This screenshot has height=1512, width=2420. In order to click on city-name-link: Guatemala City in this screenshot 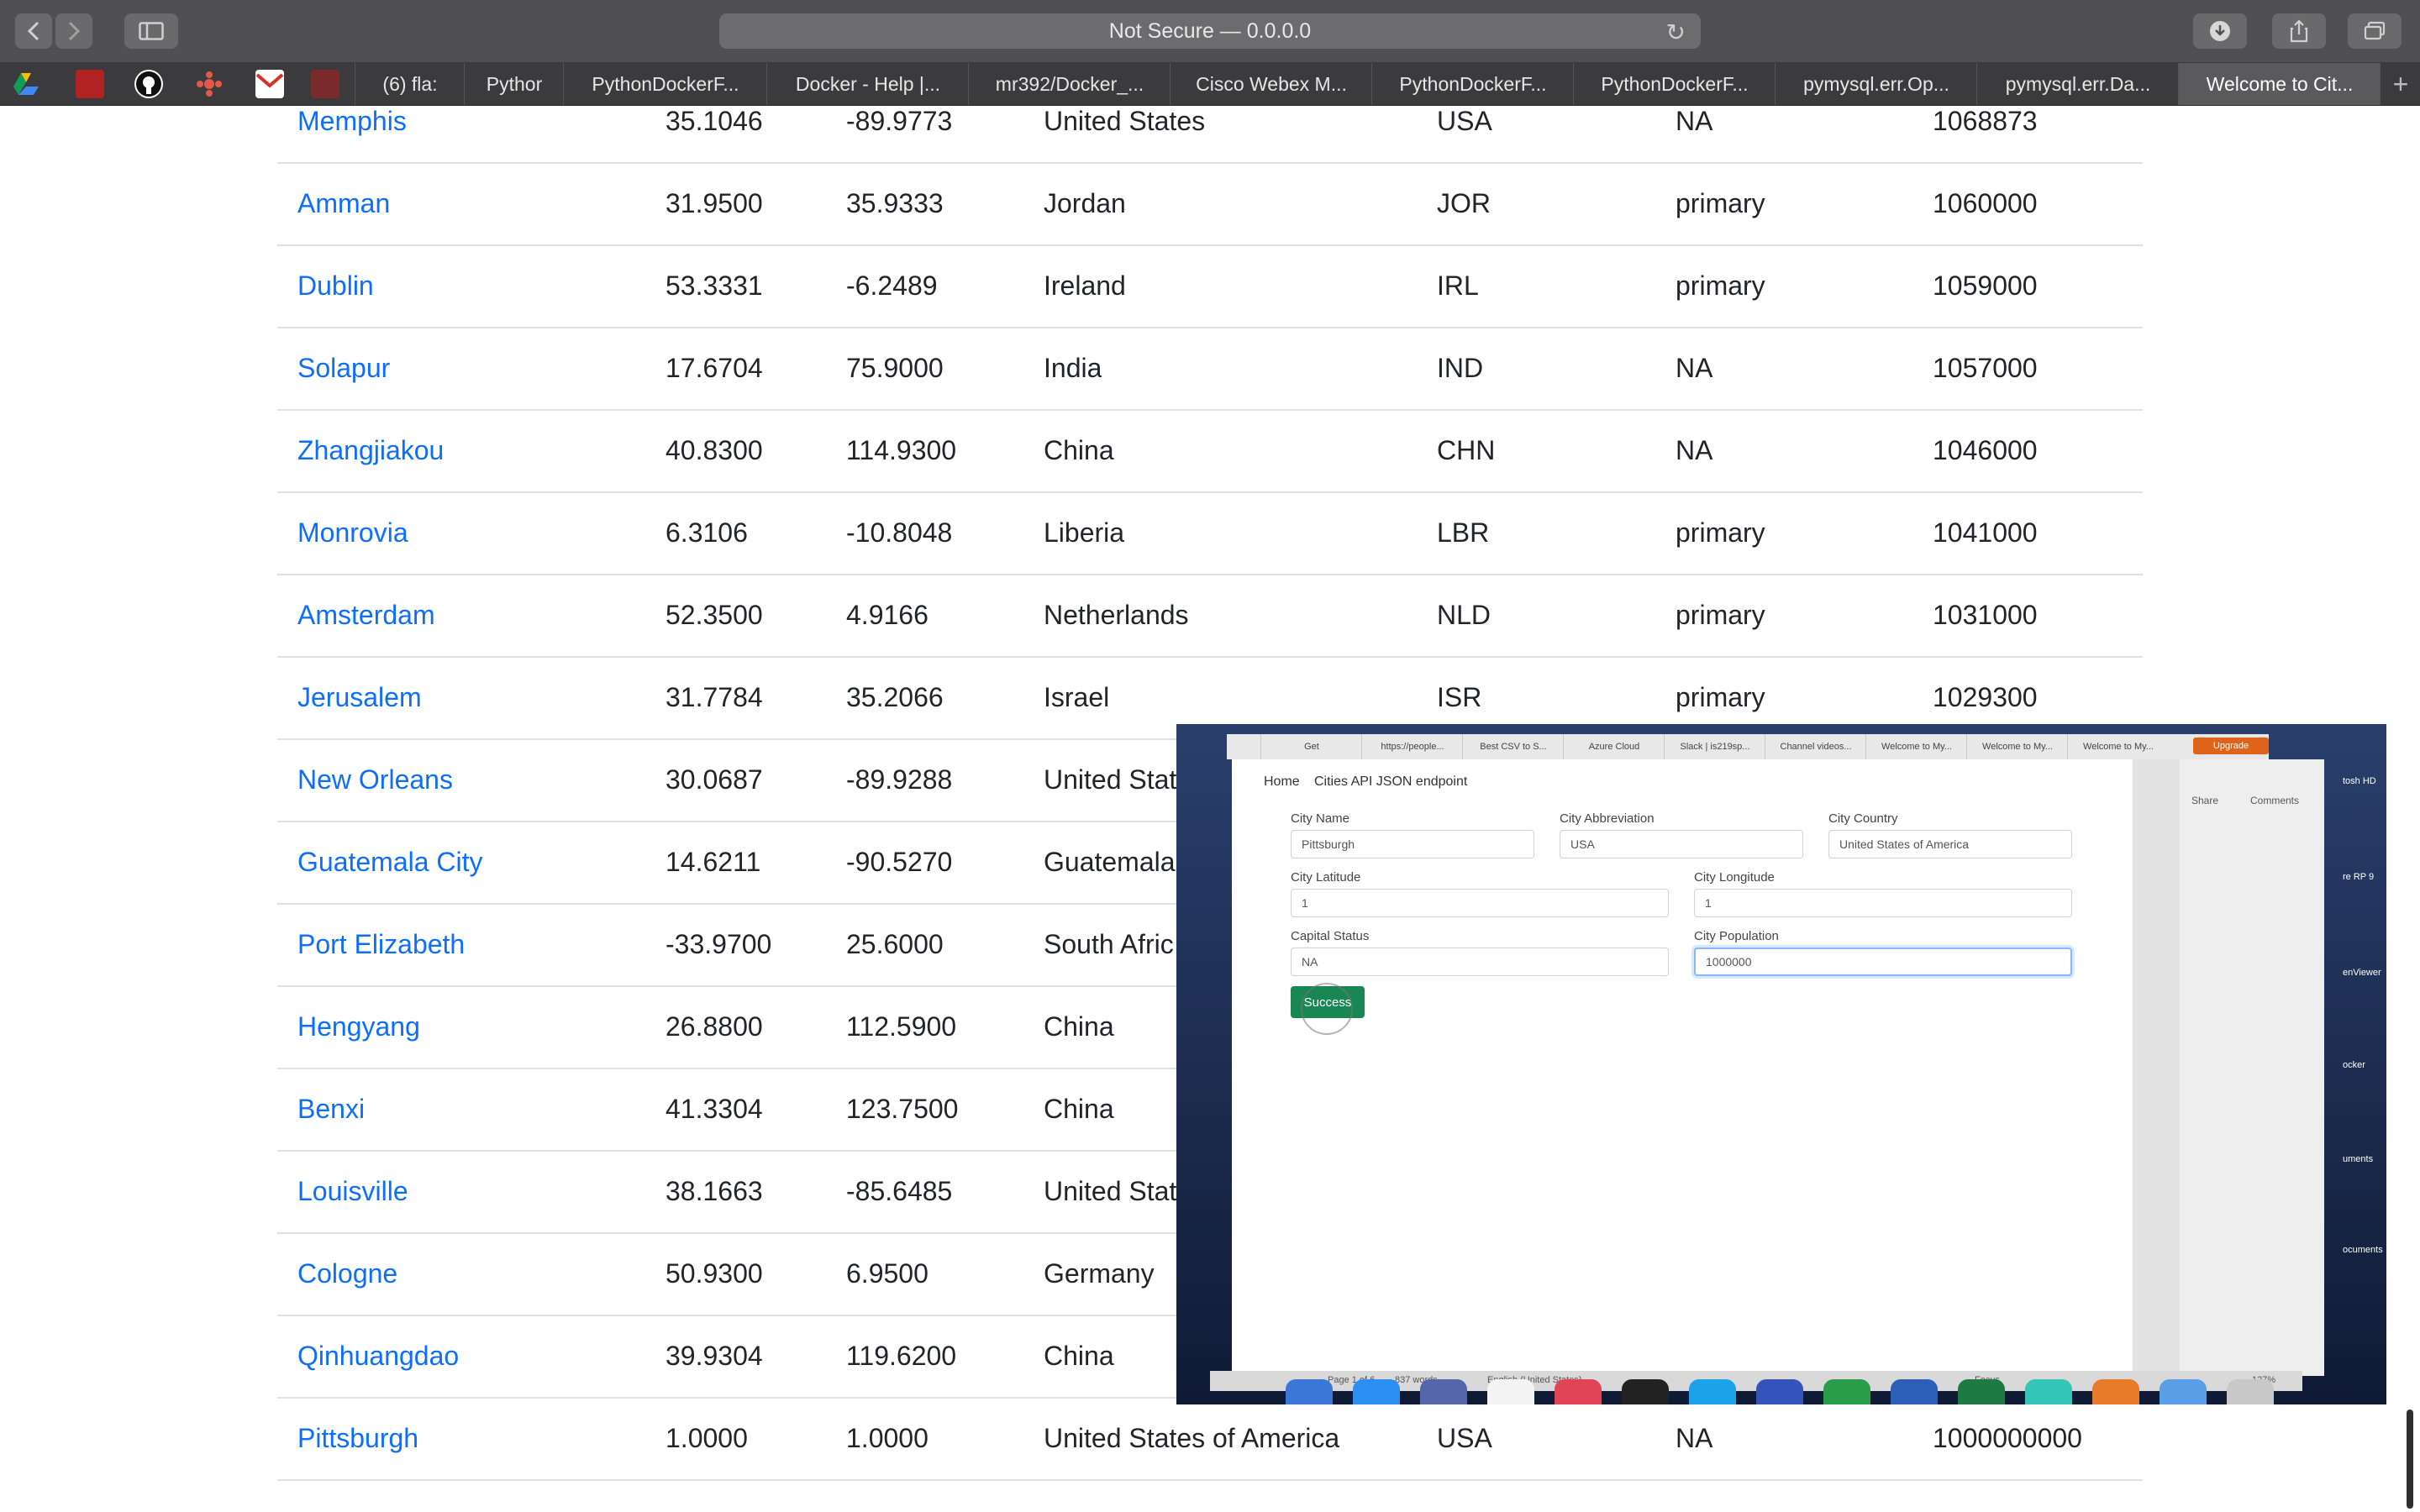, I will do `click(390, 862)`.